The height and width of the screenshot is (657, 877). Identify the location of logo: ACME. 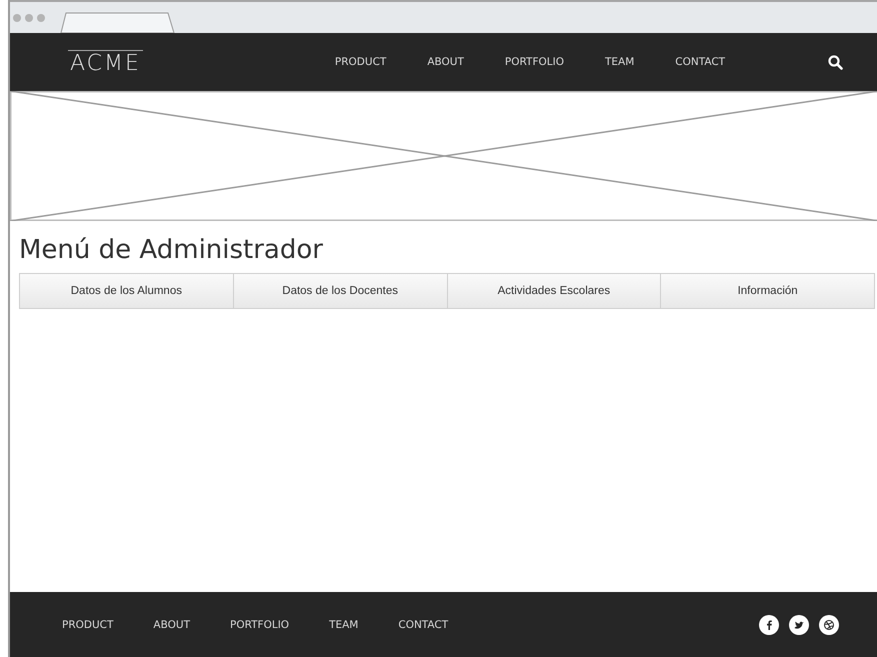
(105, 62).